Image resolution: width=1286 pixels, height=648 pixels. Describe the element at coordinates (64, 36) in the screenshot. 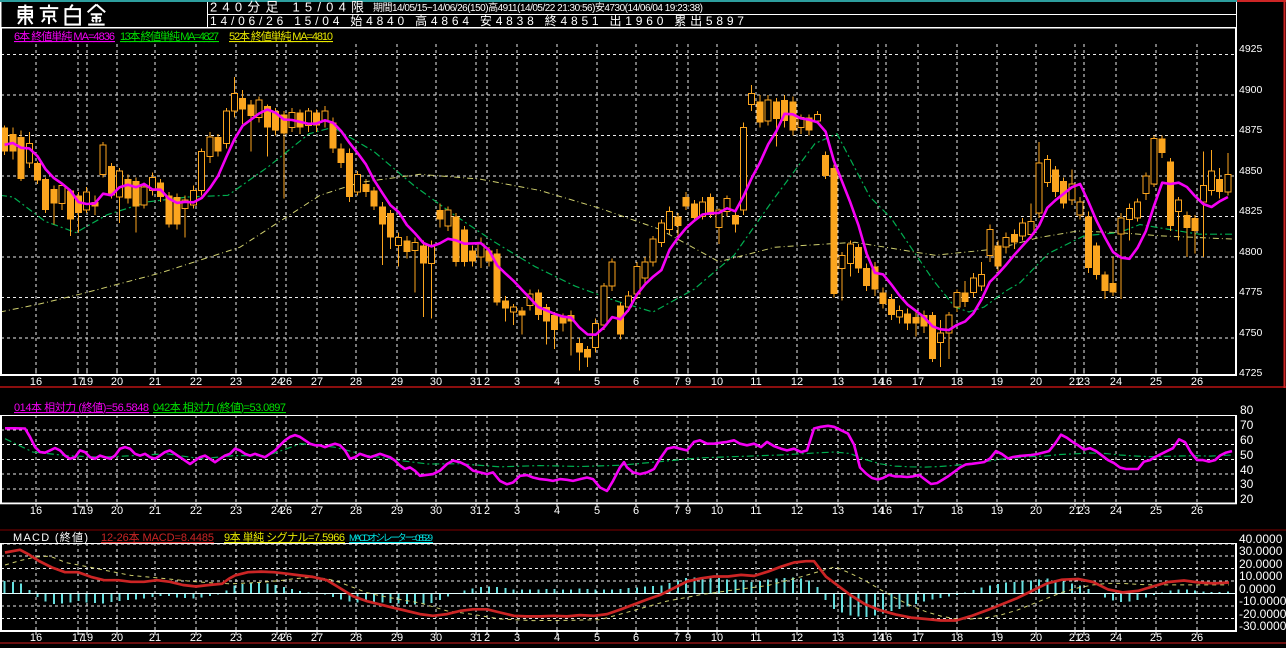

I see `svg-text: 6本 終値単純 MA=4836` at that location.